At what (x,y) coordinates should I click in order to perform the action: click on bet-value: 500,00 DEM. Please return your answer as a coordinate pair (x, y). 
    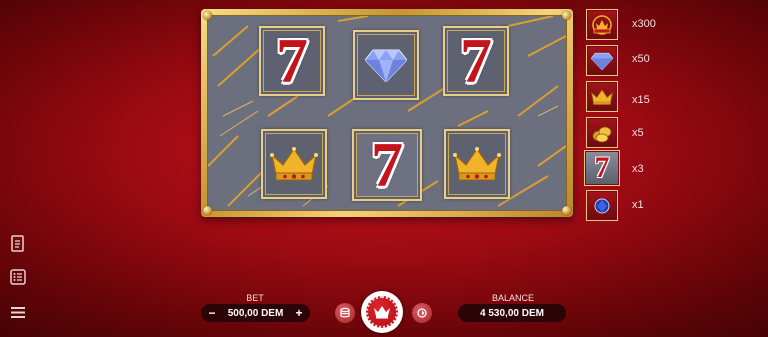
    Looking at the image, I should click on (255, 313).